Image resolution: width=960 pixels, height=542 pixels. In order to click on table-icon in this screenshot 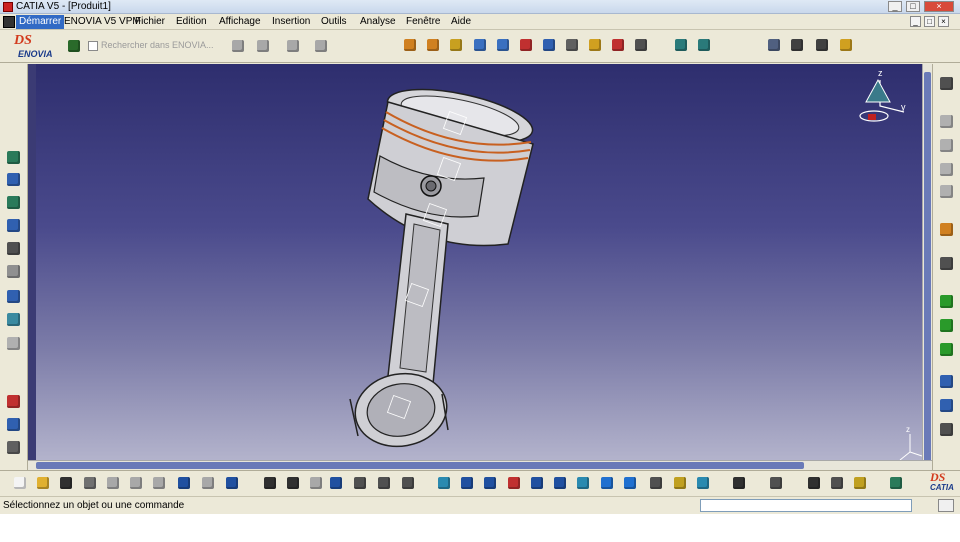, I will do `click(336, 483)`.